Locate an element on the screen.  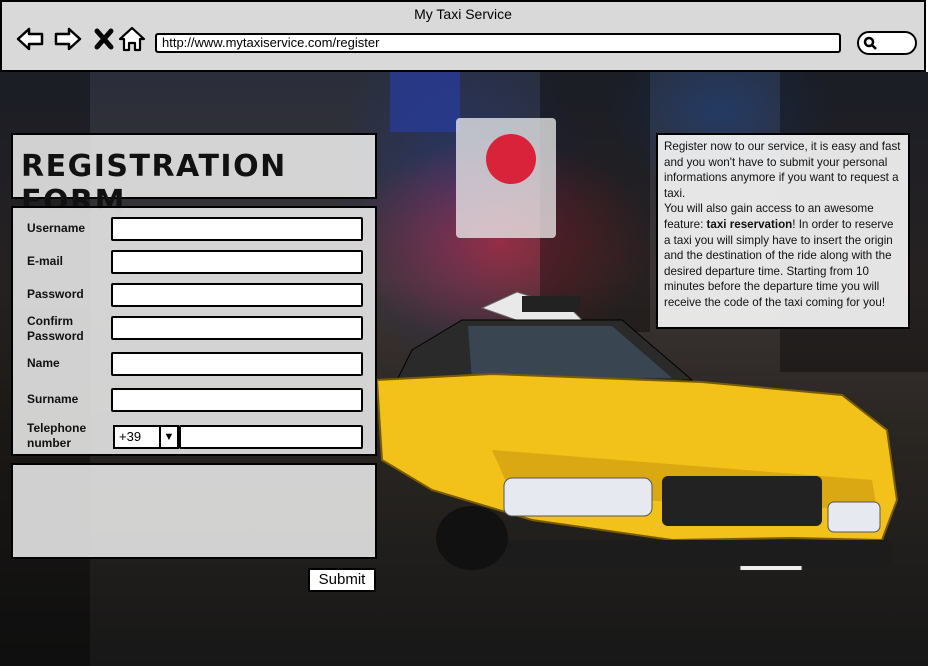
country-code-value: +39 is located at coordinates (130, 436).